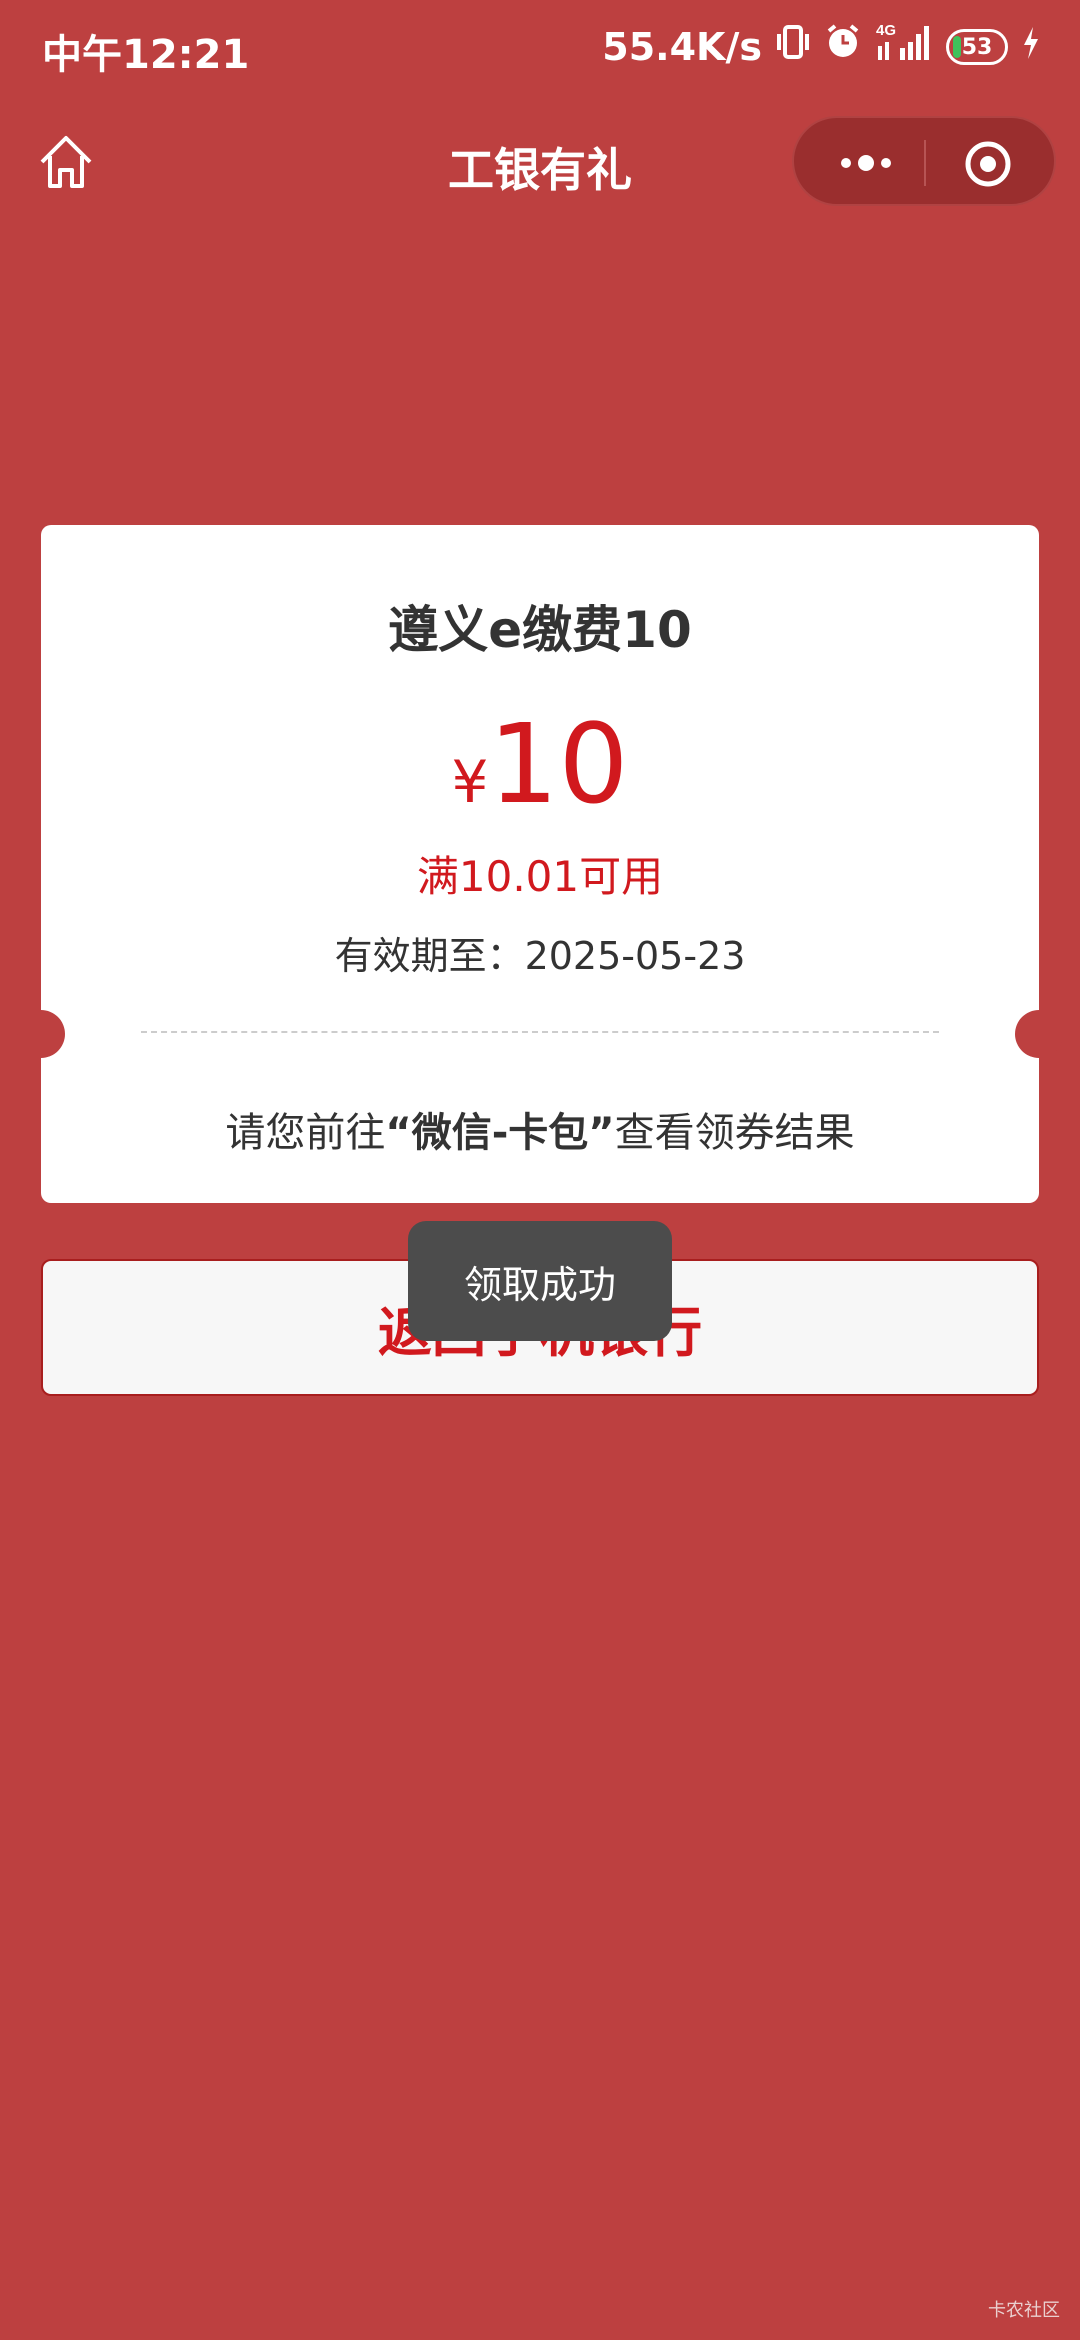  I want to click on note-suffix: 查看领券结果, so click(734, 1133).